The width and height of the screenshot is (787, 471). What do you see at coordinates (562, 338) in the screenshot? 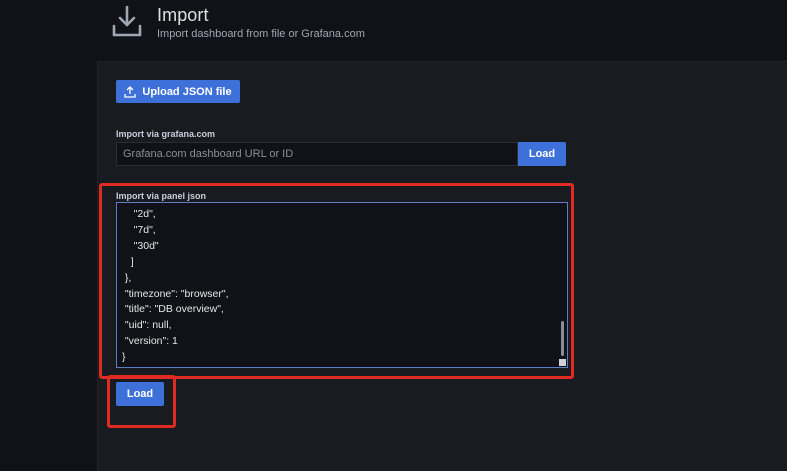
I see `textarea-scrollbar` at bounding box center [562, 338].